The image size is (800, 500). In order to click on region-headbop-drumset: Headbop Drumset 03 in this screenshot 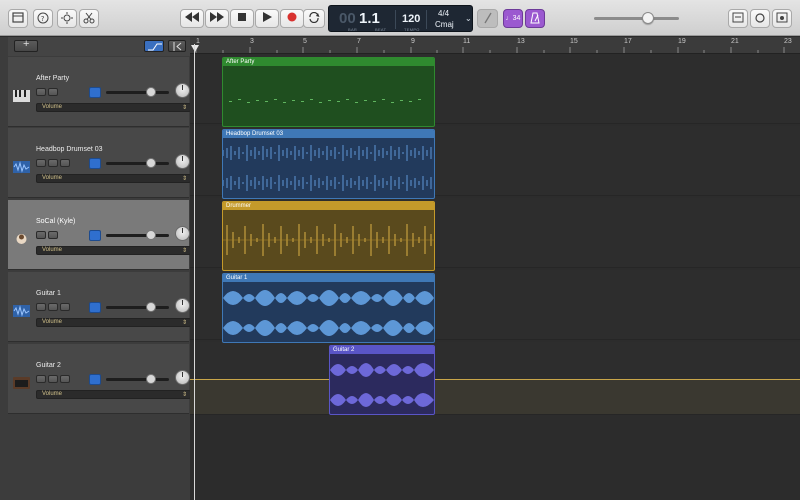, I will do `click(328, 164)`.